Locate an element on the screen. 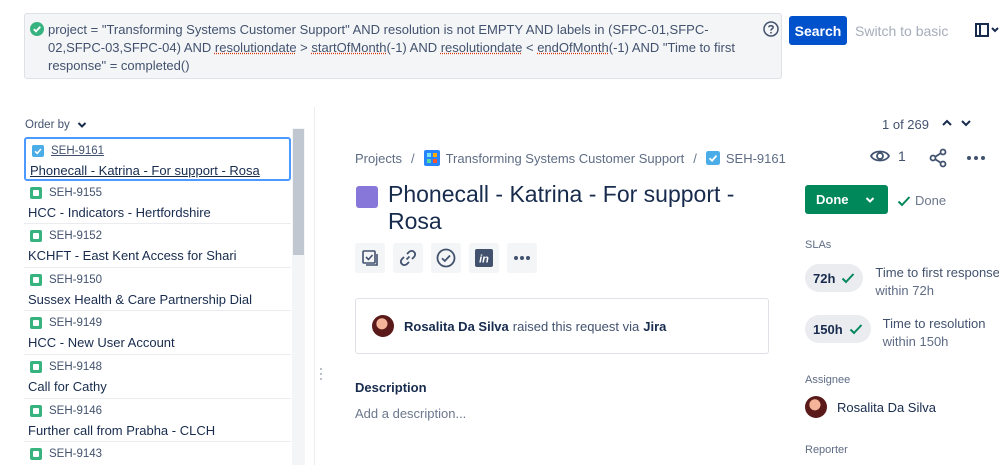  issue-key: SEH-9161 is located at coordinates (78, 151).